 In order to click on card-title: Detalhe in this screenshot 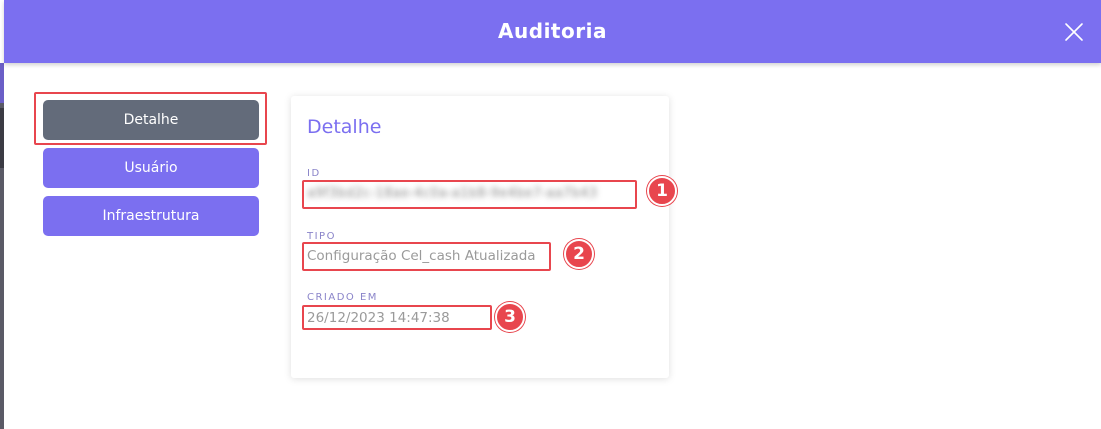, I will do `click(344, 127)`.